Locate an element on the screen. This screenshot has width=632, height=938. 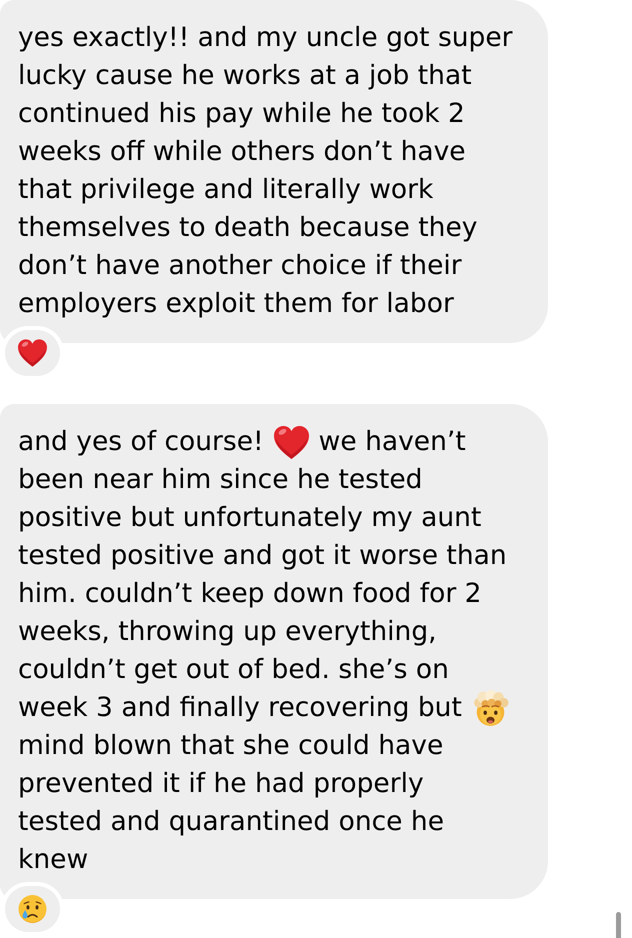
message-text: weeks, throwing up everything, is located at coordinates (227, 632).